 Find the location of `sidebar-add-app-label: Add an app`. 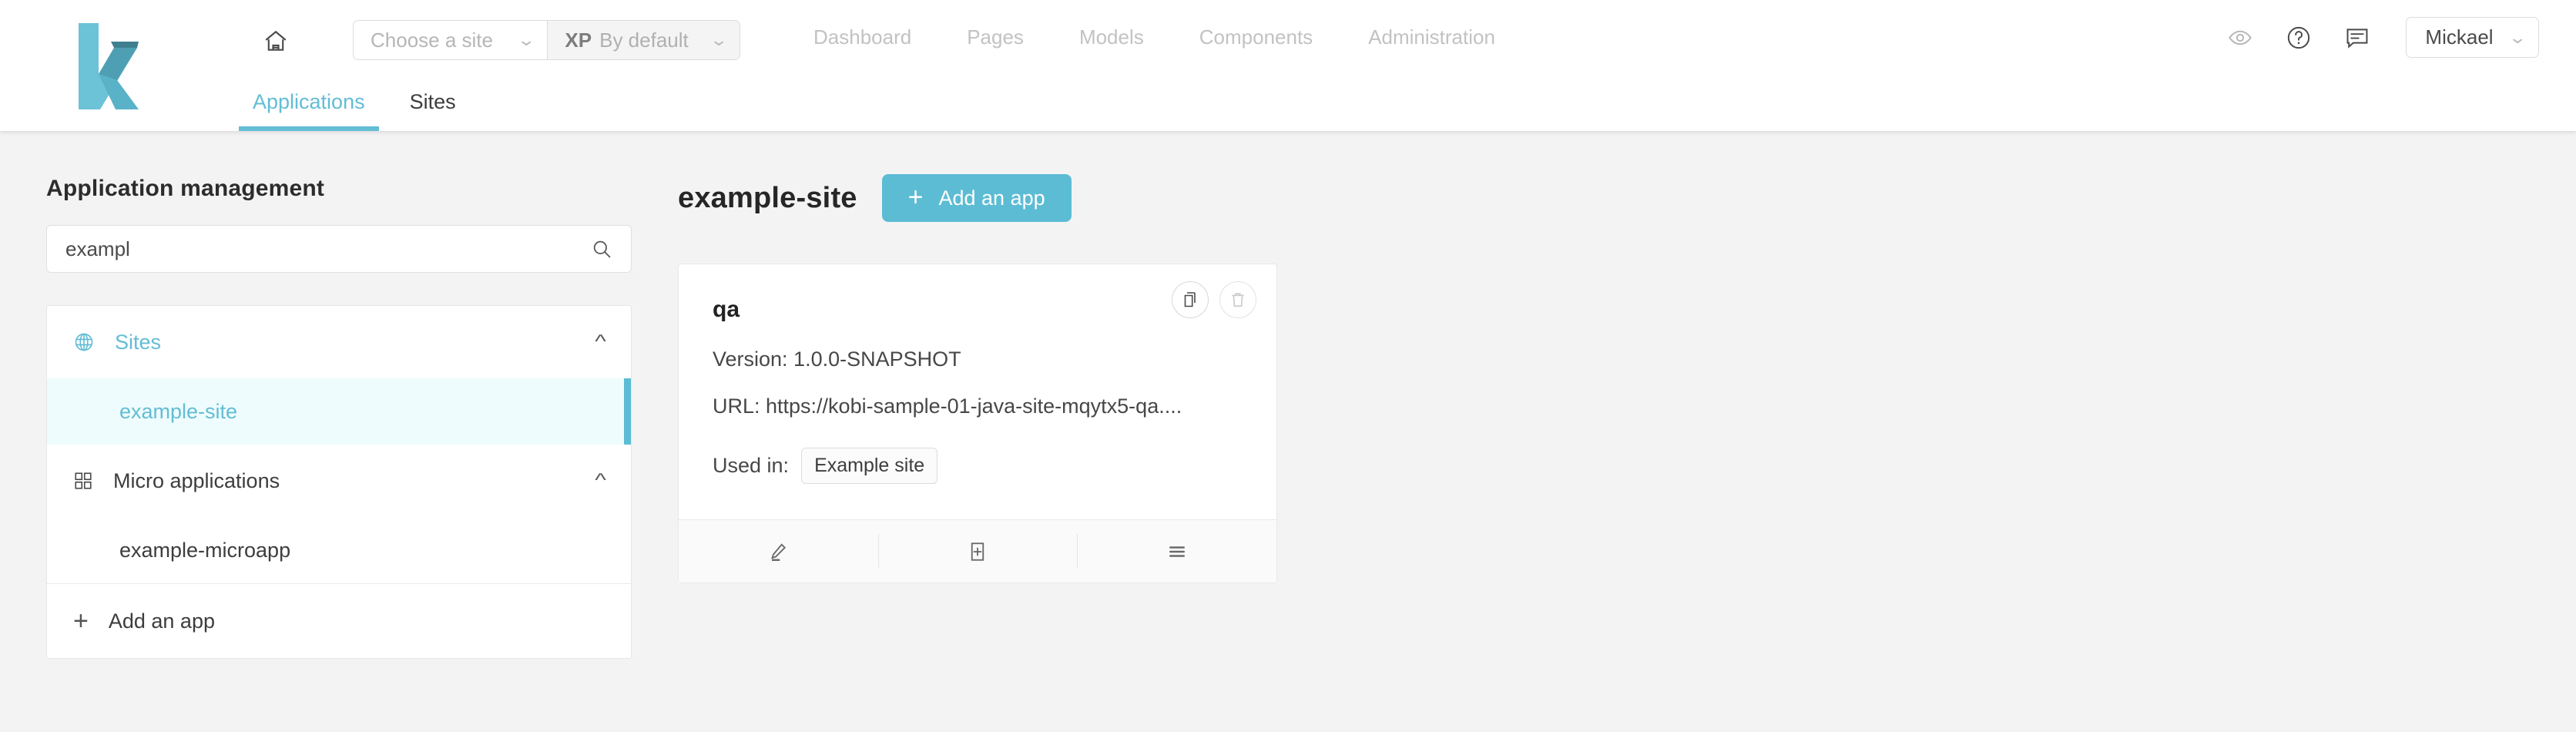

sidebar-add-app-label: Add an app is located at coordinates (161, 621).